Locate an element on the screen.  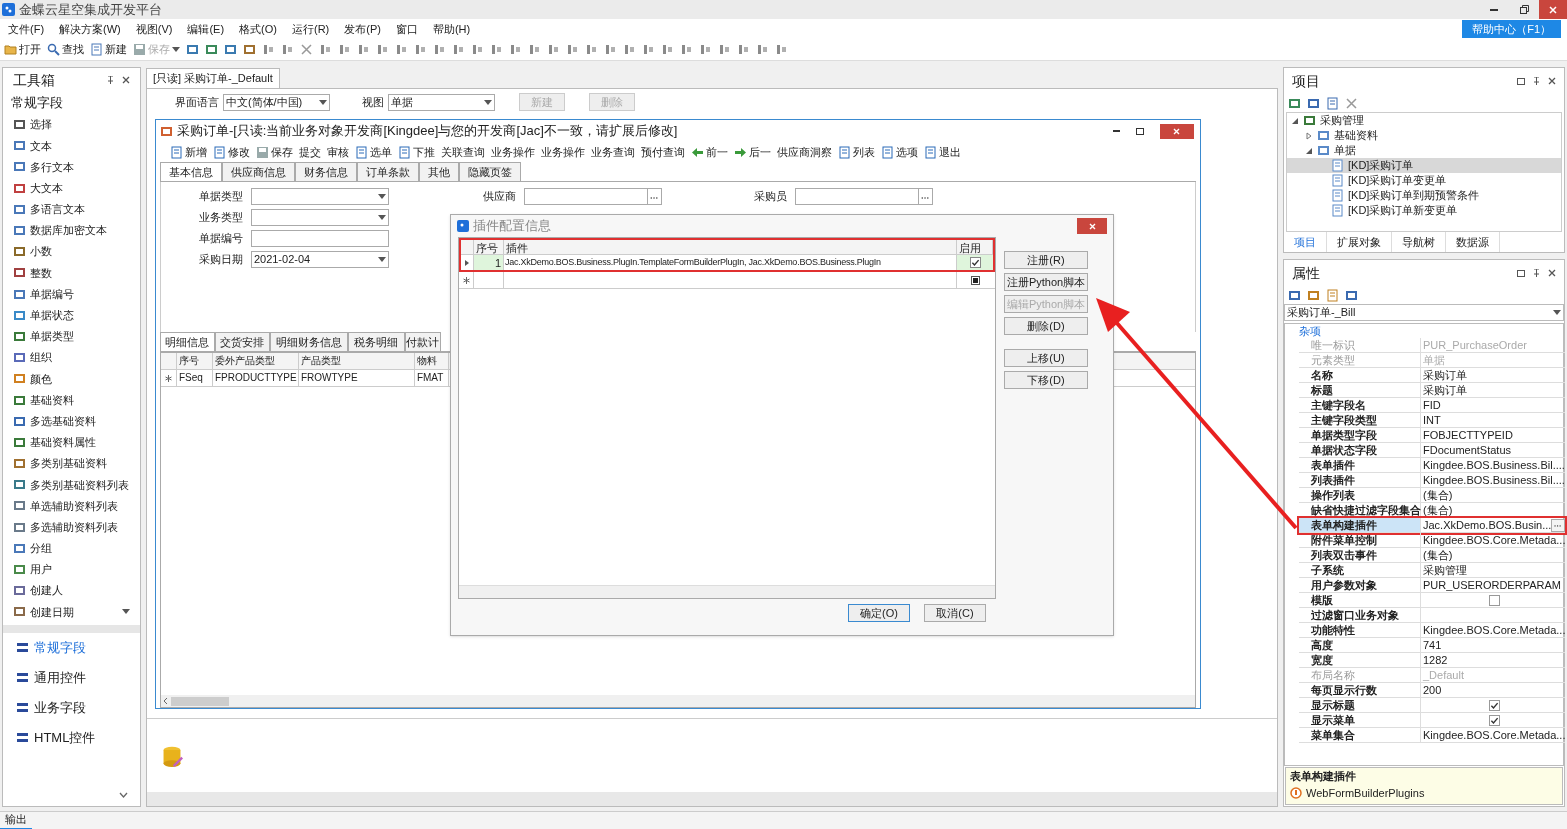
property-row: 显示标题 is located at coordinates (1432, 705).